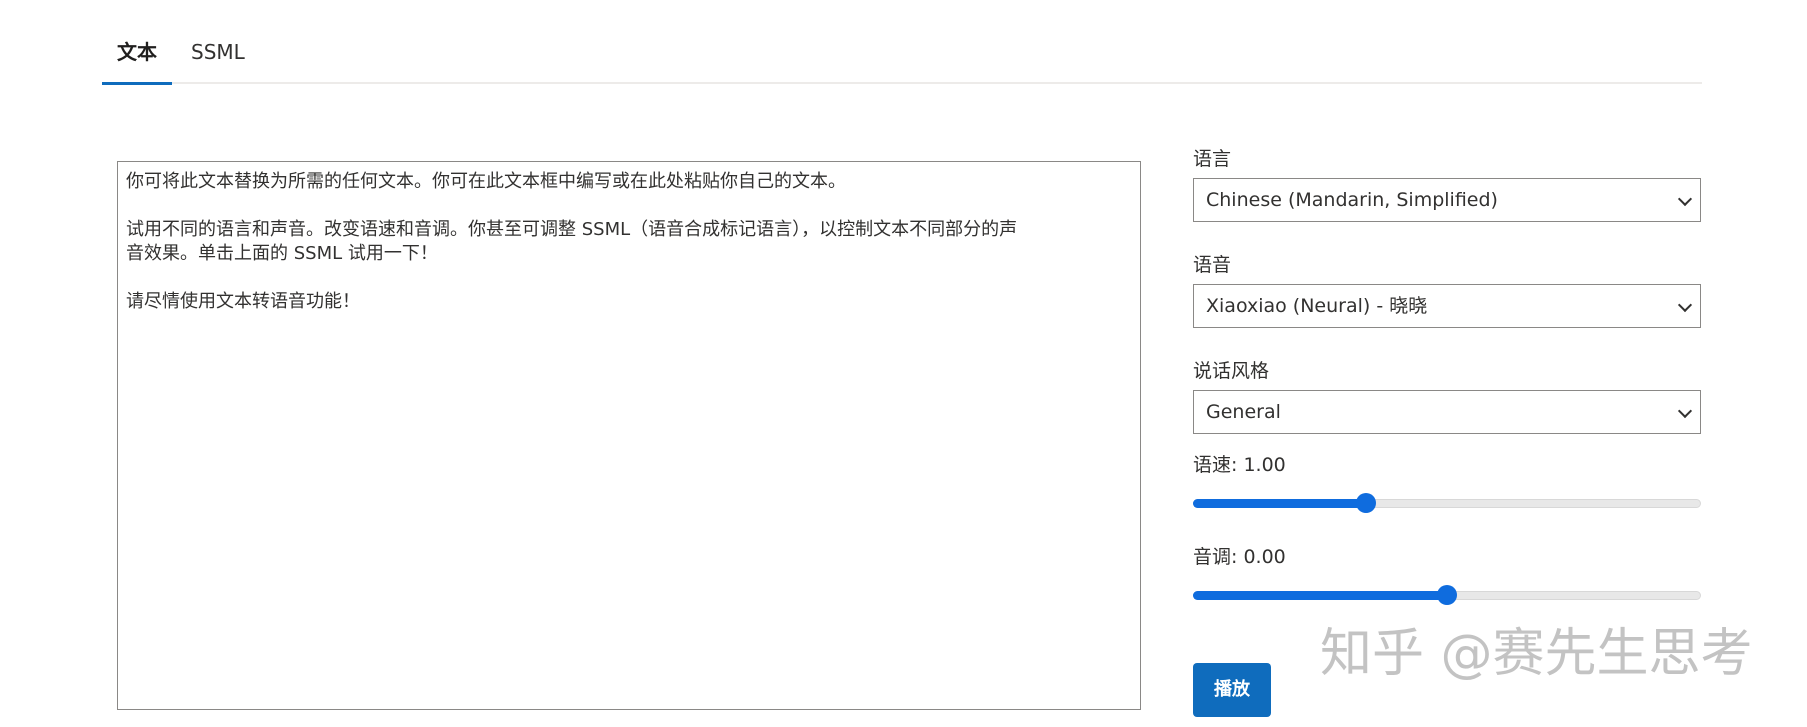 This screenshot has width=1807, height=727. I want to click on voice-select-value: Xiaoxiao (Neural) - 晓晓, so click(1317, 306).